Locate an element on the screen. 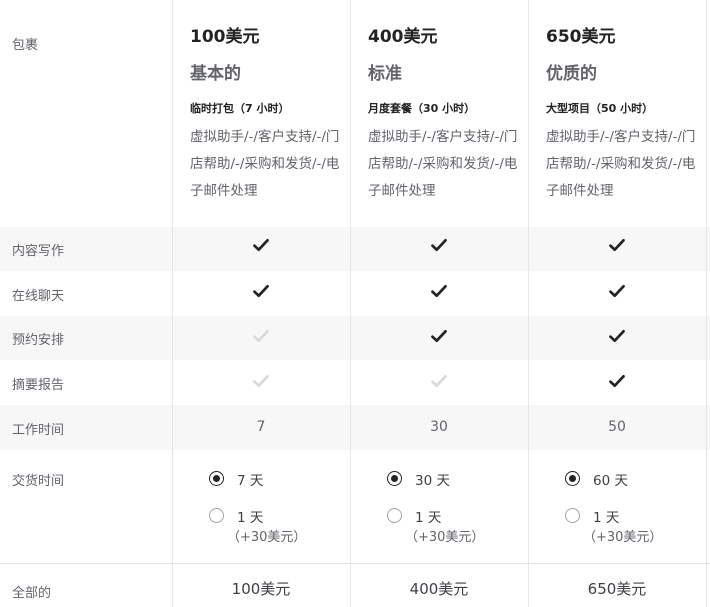 This screenshot has height=607, width=710. work-hours-value: 50 is located at coordinates (617, 427).